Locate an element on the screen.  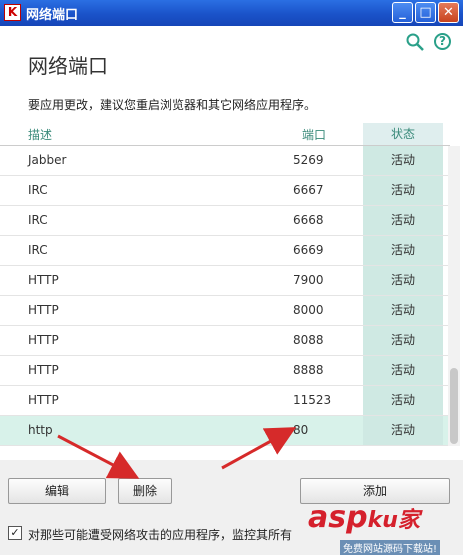
scrollbar-thumb is located at coordinates (454, 406).